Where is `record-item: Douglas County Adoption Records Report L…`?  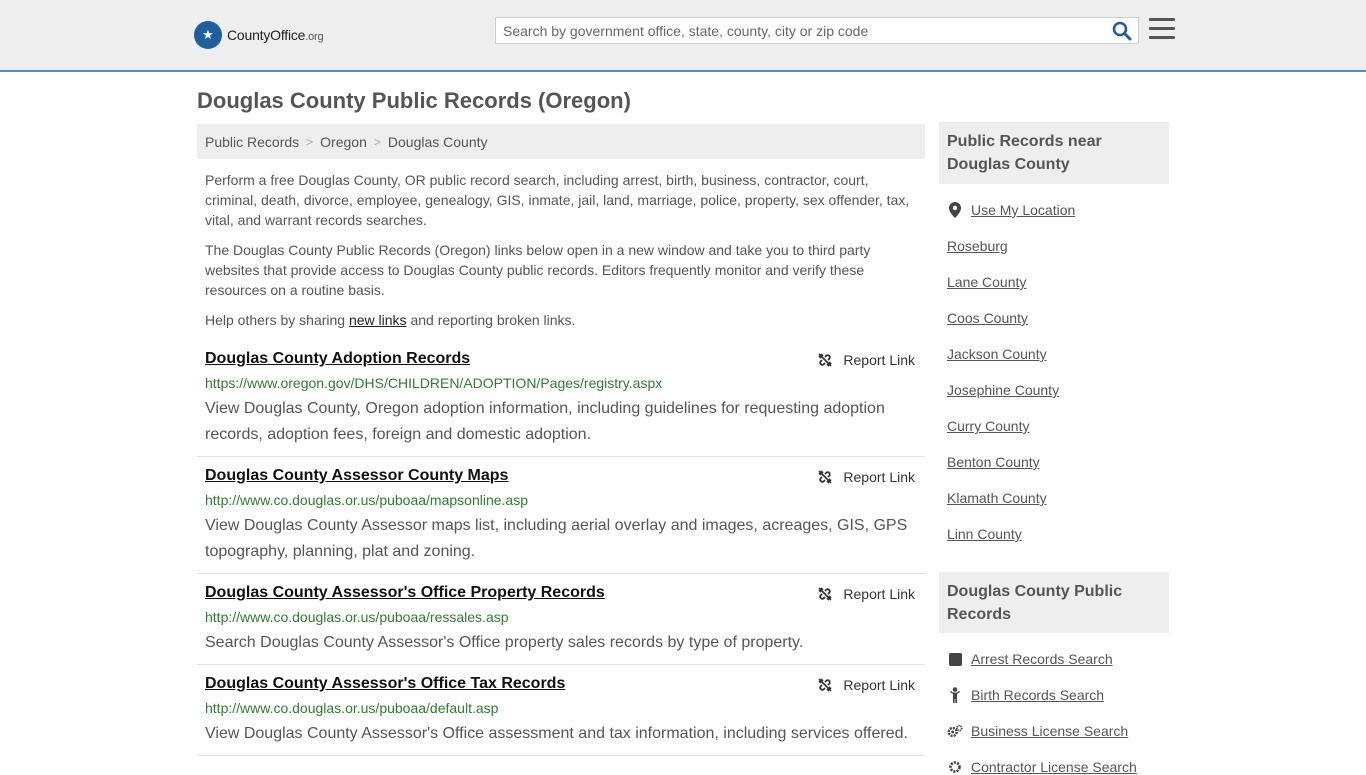 record-item: Douglas County Adoption Records Report L… is located at coordinates (561, 403).